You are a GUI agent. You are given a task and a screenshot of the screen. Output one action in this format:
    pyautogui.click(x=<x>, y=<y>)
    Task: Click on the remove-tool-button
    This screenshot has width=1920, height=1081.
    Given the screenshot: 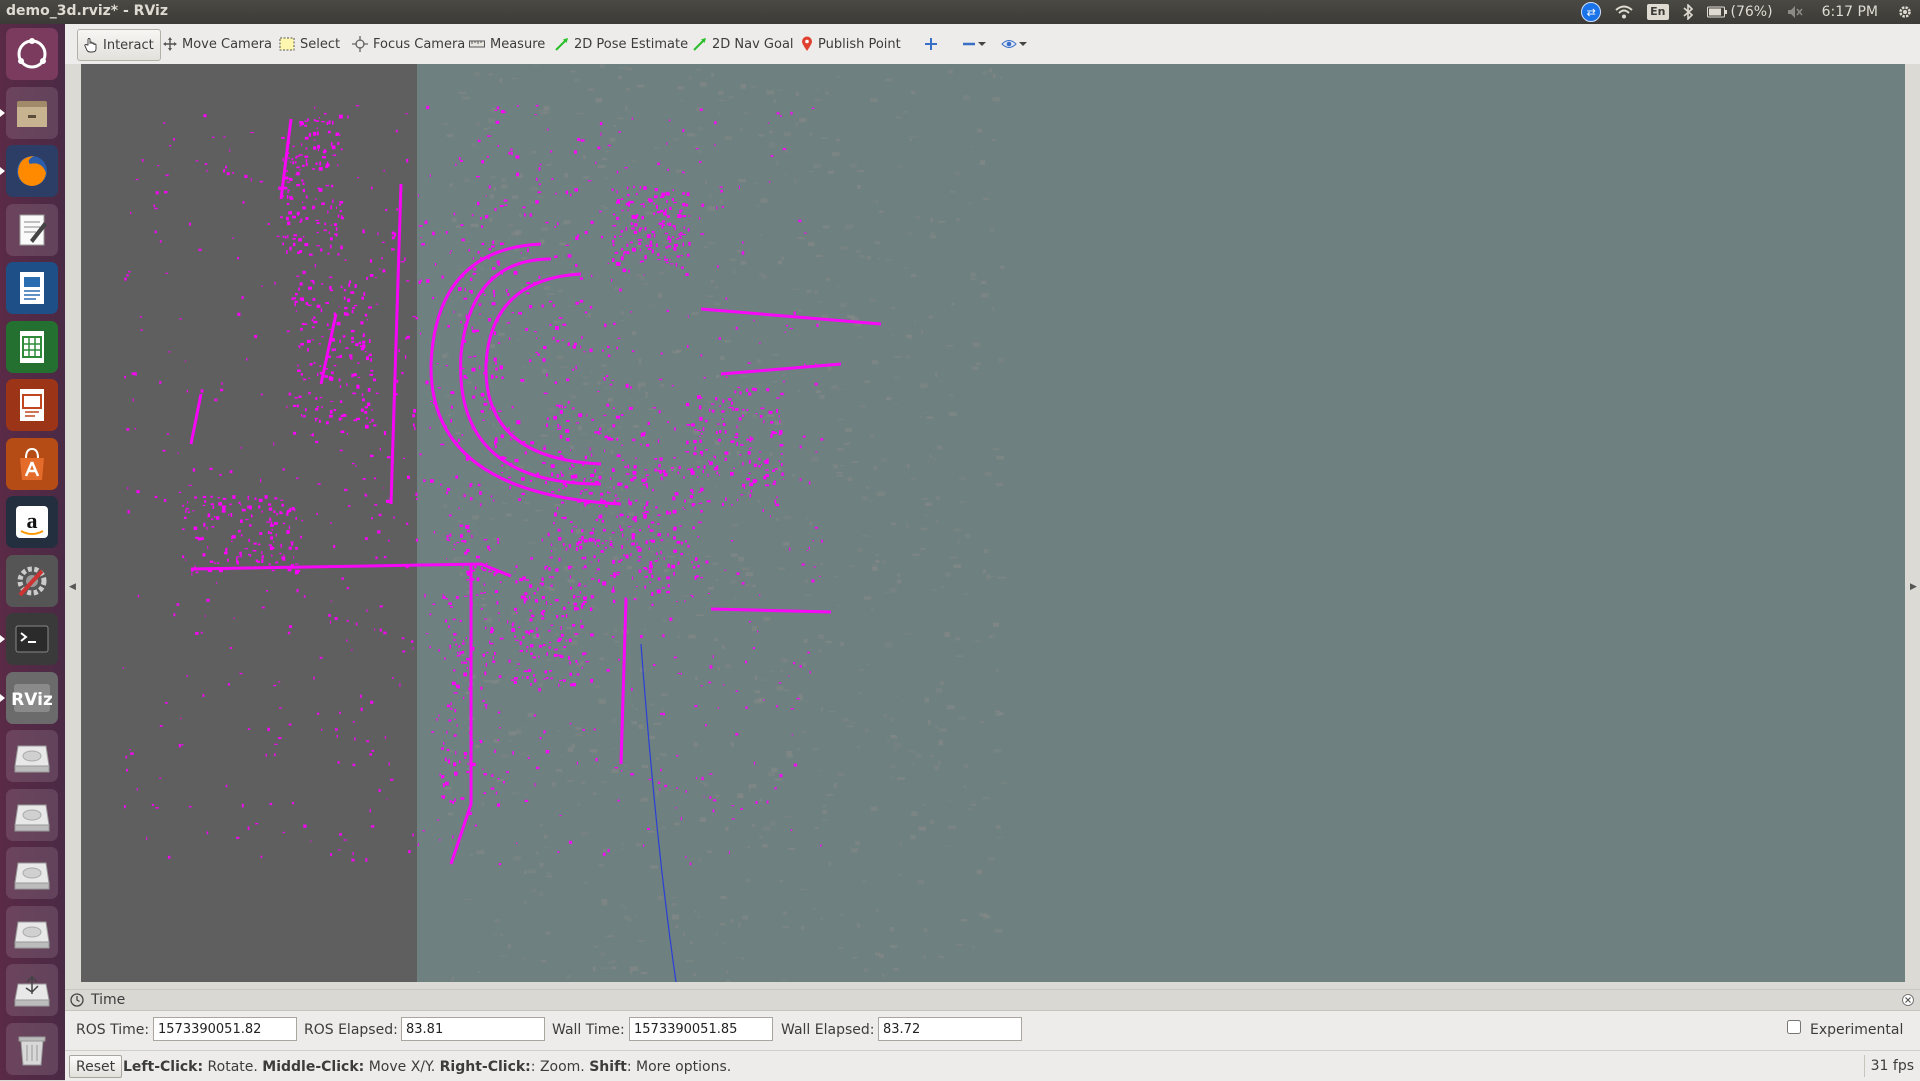 What is the action you would take?
    pyautogui.click(x=974, y=44)
    